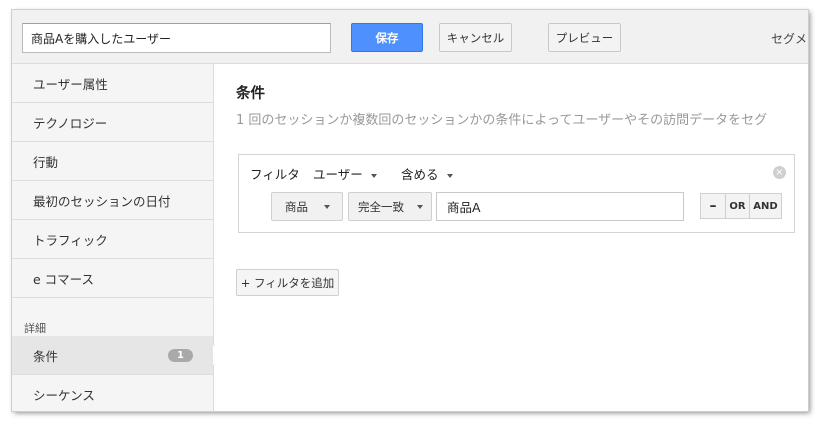  I want to click on segment-name-input, so click(176, 38).